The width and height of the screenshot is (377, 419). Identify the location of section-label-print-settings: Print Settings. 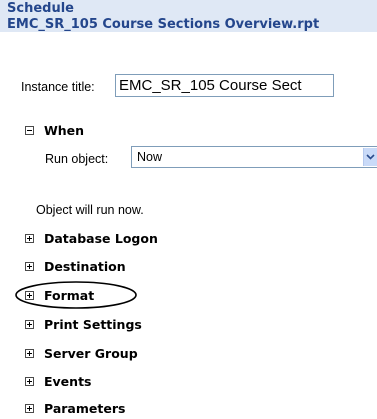
(93, 324).